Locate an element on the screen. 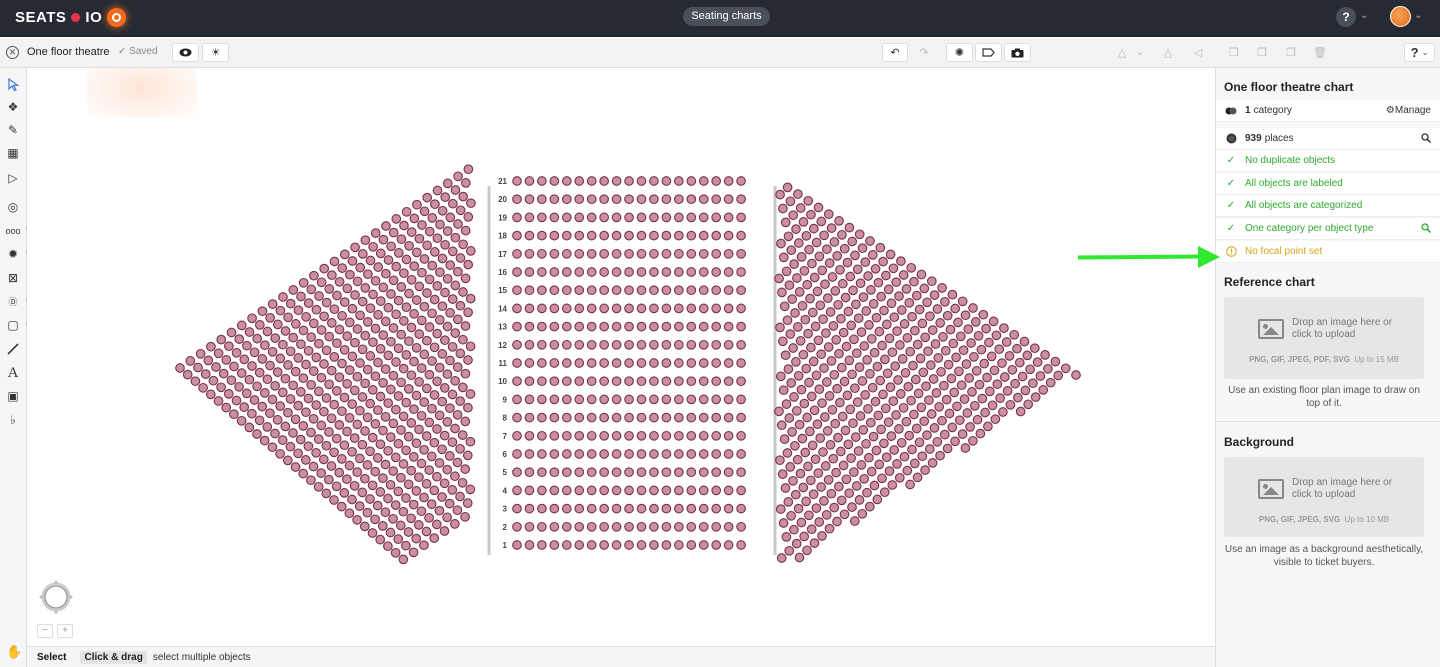 The image size is (1440, 667). line-tool-icon is located at coordinates (13, 349).